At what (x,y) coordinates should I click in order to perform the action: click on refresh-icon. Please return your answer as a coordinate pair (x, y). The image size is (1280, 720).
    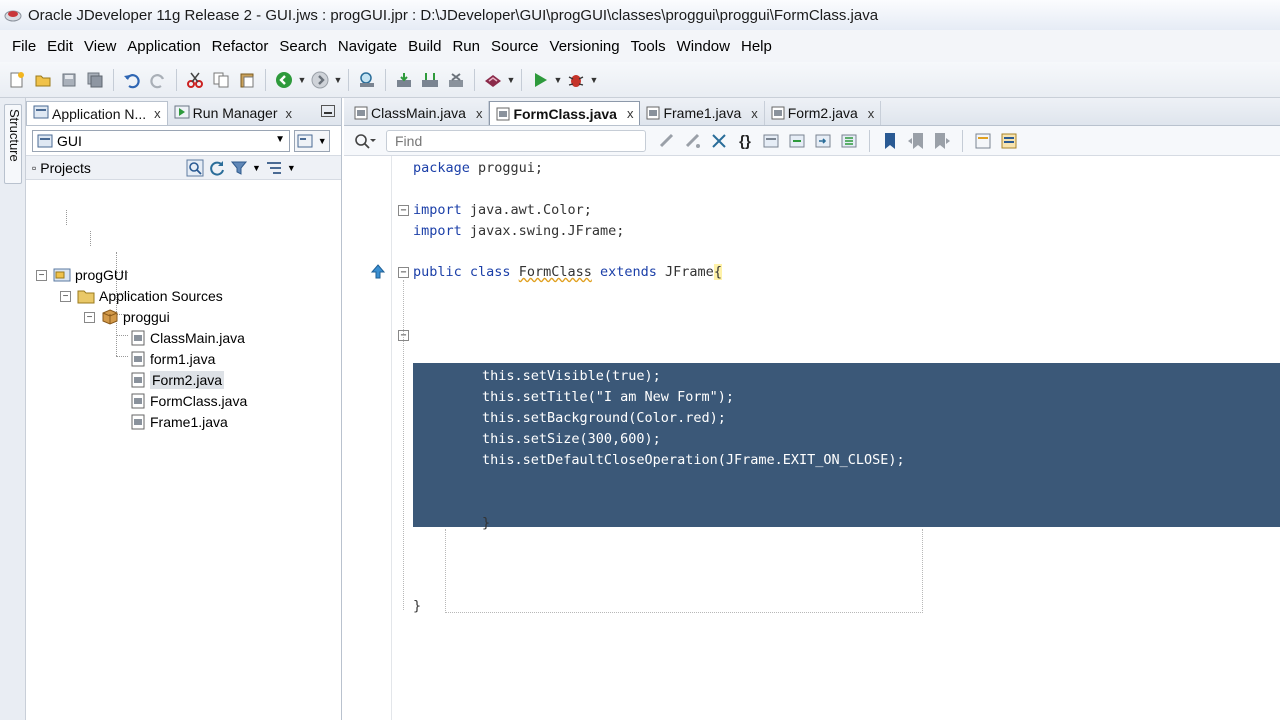
    Looking at the image, I should click on (217, 168).